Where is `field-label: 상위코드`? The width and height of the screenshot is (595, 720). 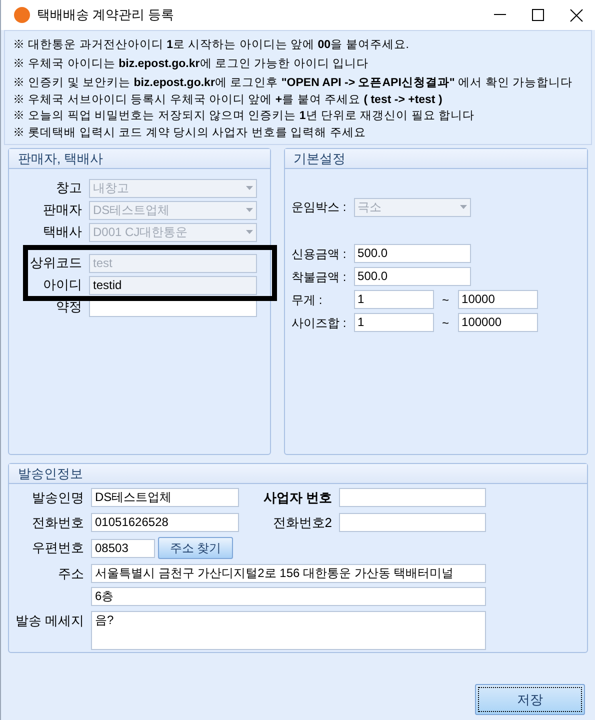
field-label: 상위코드 is located at coordinates (56, 263).